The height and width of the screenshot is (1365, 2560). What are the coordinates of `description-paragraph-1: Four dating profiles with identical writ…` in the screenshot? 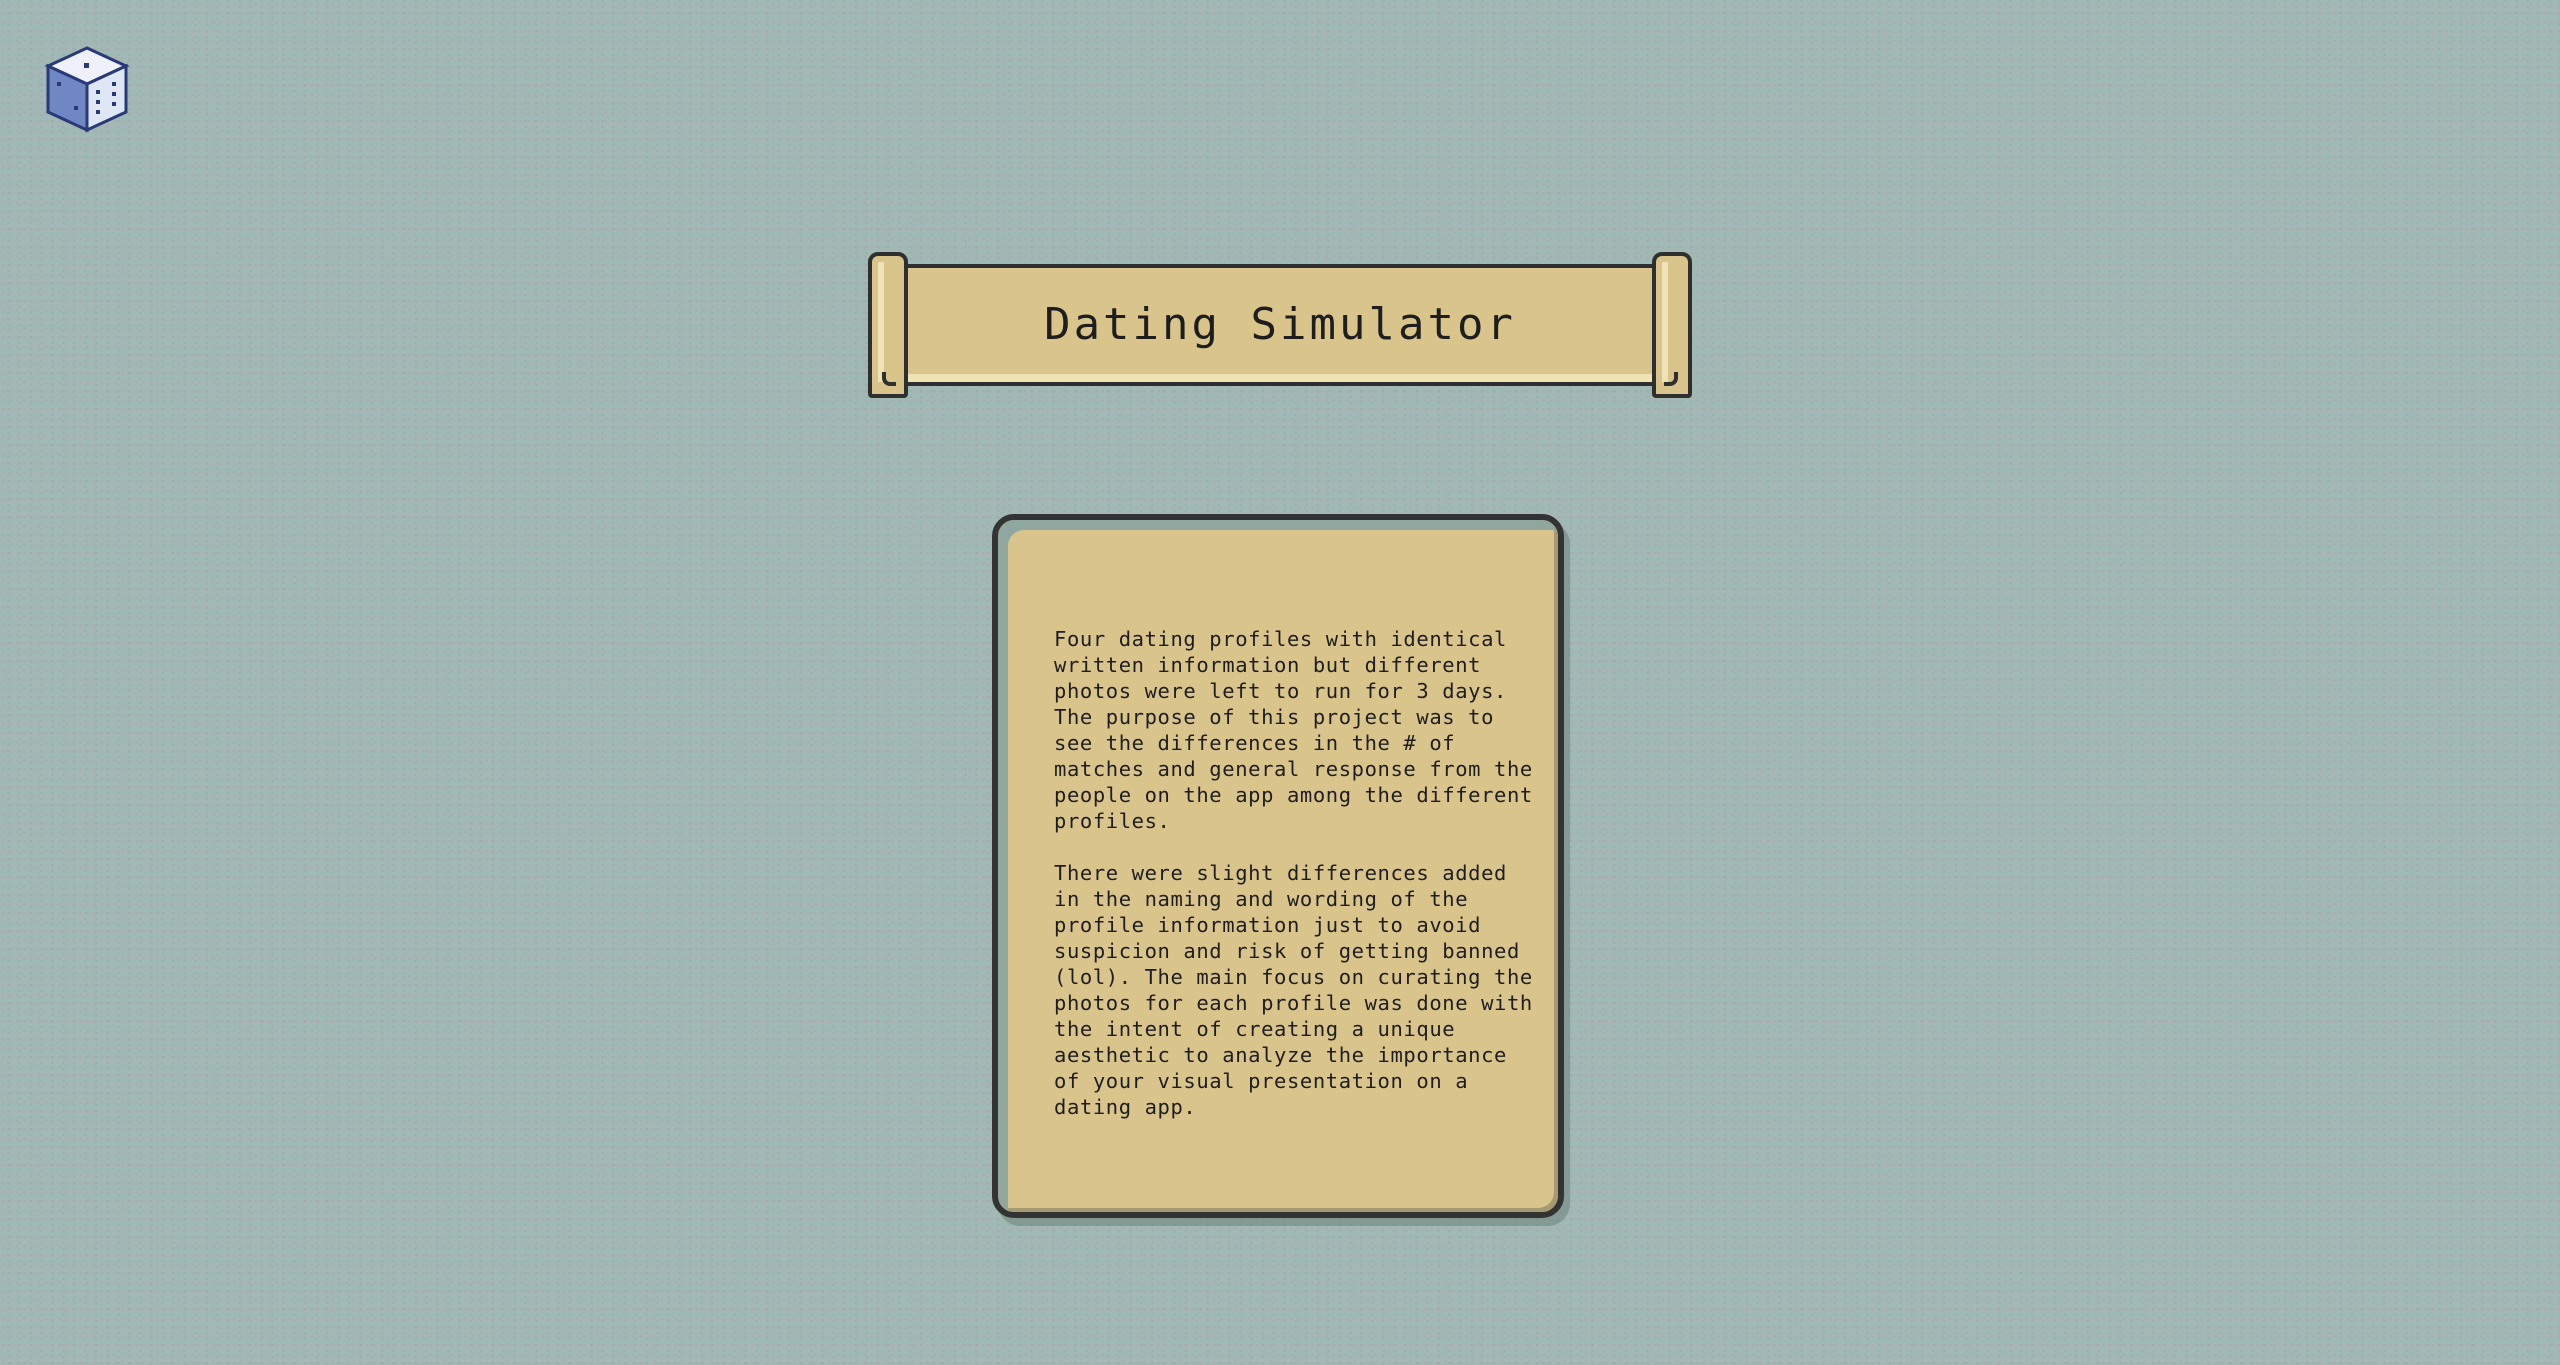 It's located at (1293, 730).